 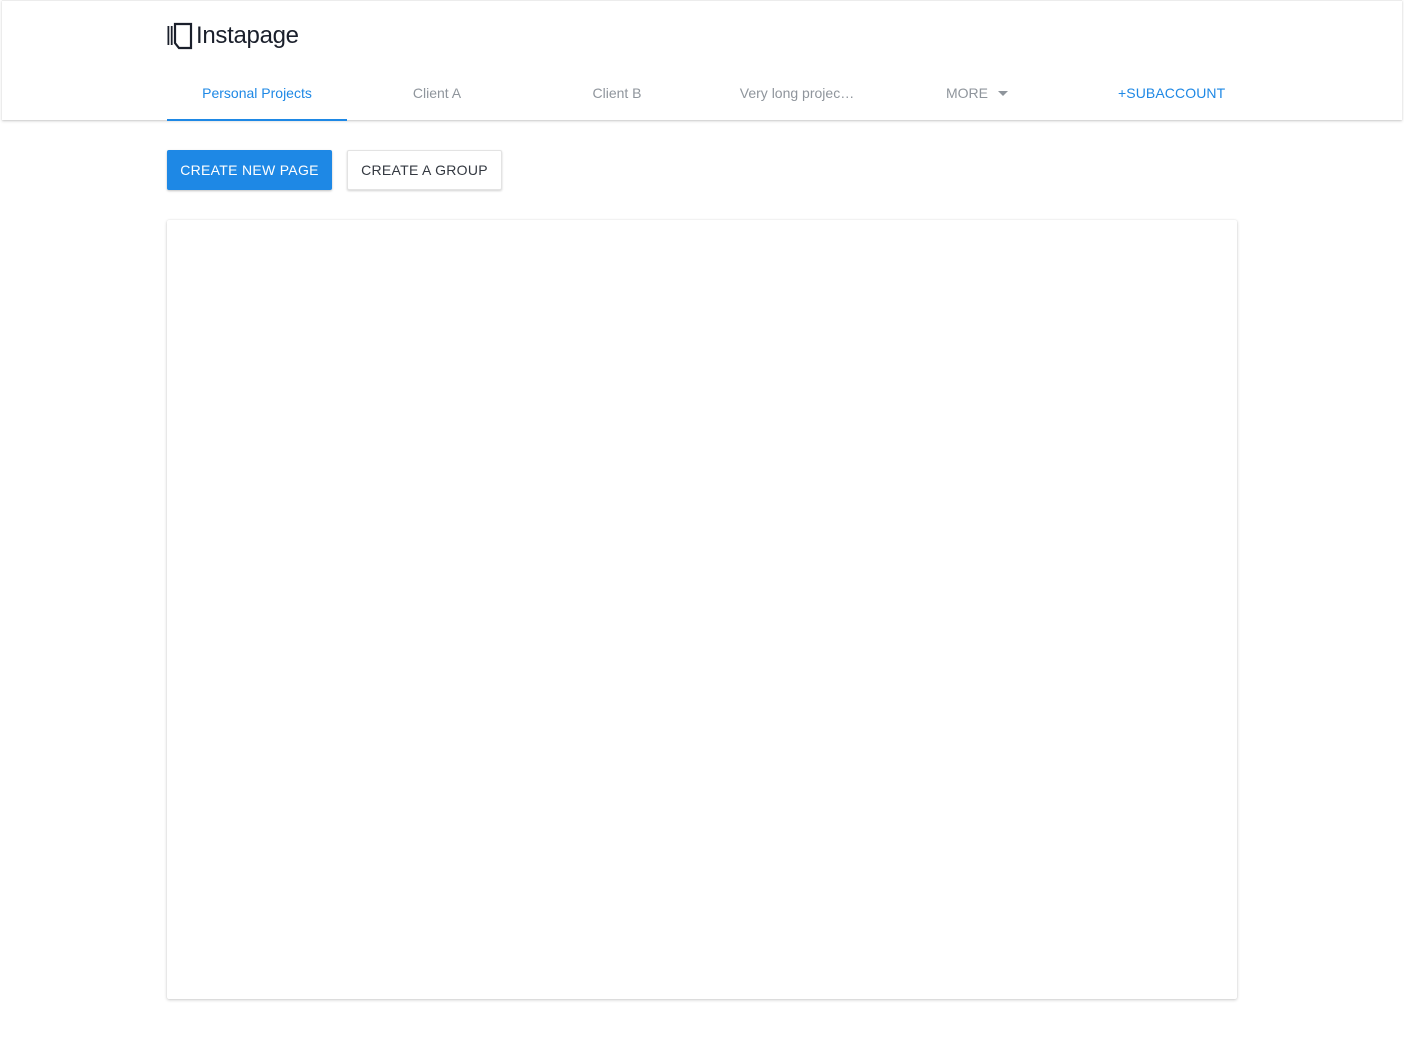 I want to click on tab-more-dropdown: MORE, so click(x=977, y=93).